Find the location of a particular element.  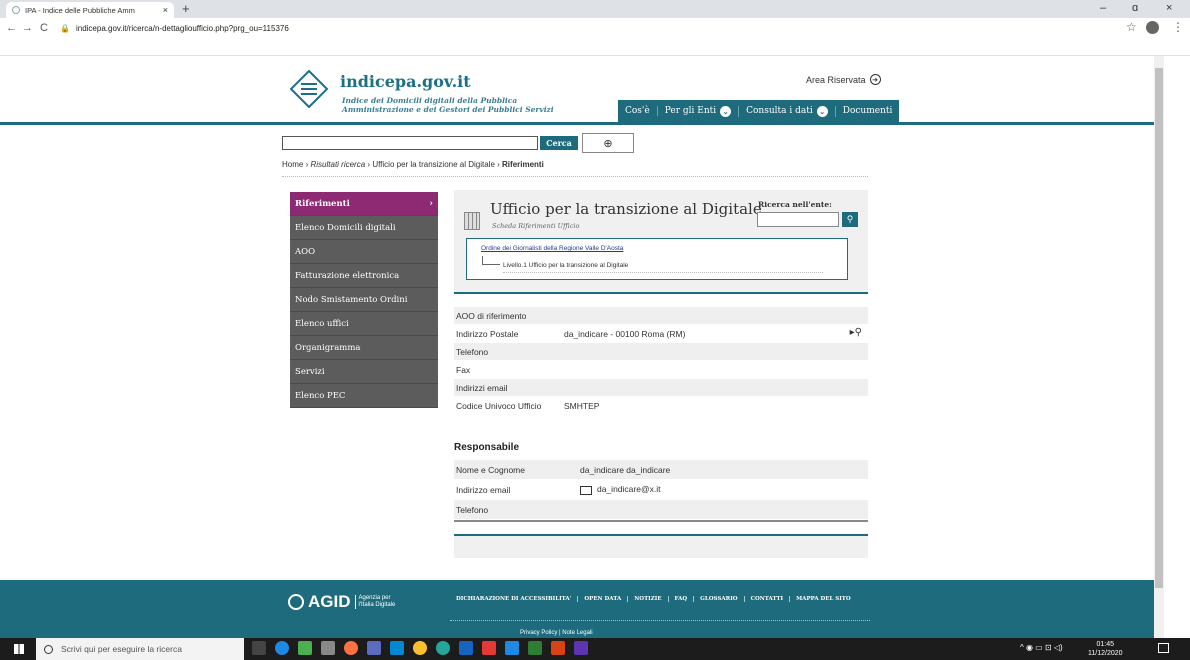

windows-start-icon is located at coordinates (19, 649).